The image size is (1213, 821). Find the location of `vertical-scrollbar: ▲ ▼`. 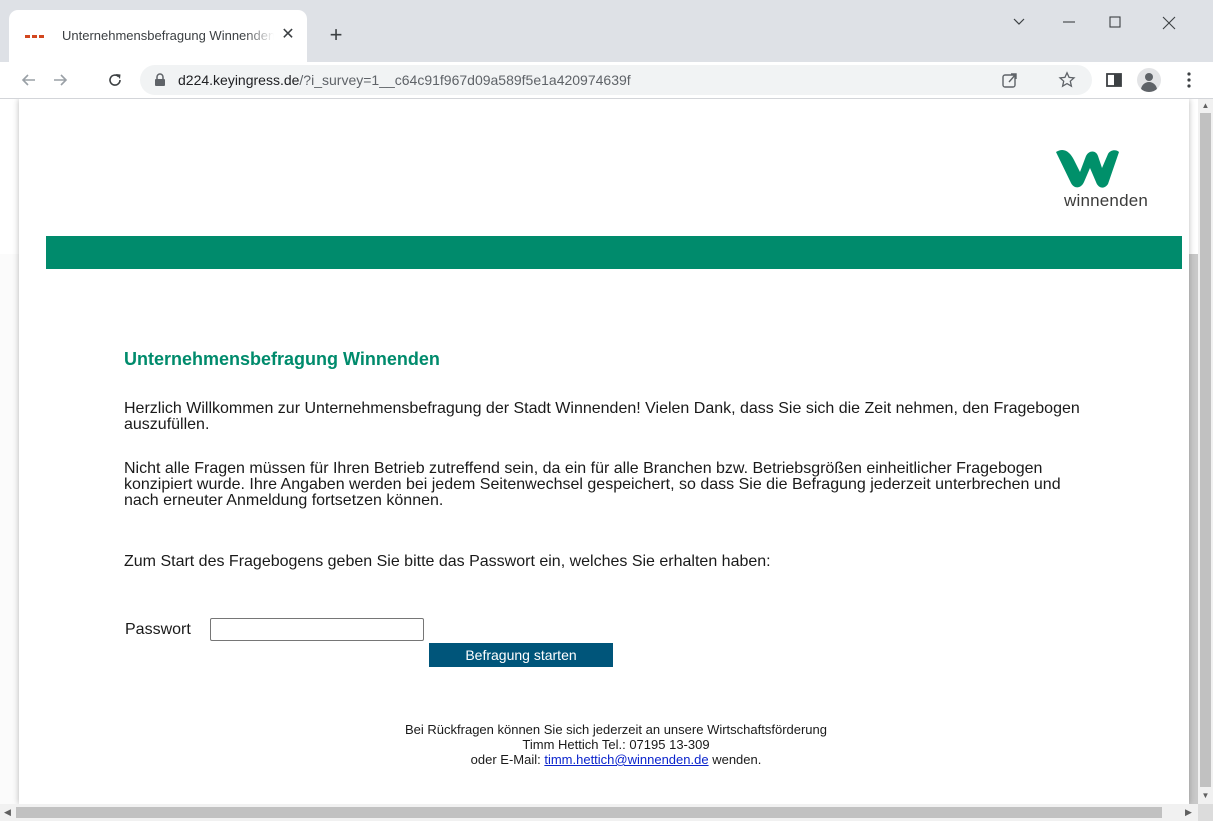

vertical-scrollbar: ▲ ▼ is located at coordinates (1205, 451).